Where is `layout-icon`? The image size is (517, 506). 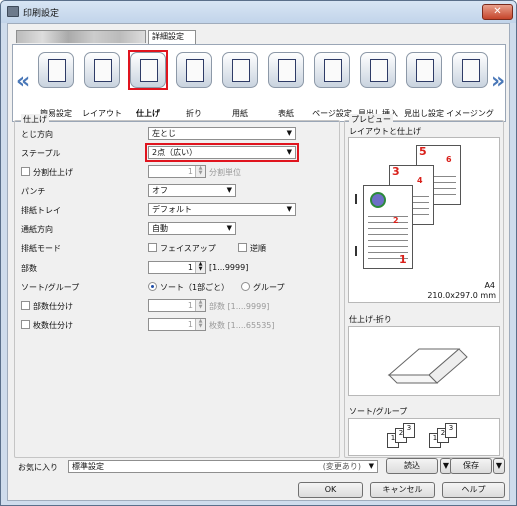
layout-icon is located at coordinates (102, 70).